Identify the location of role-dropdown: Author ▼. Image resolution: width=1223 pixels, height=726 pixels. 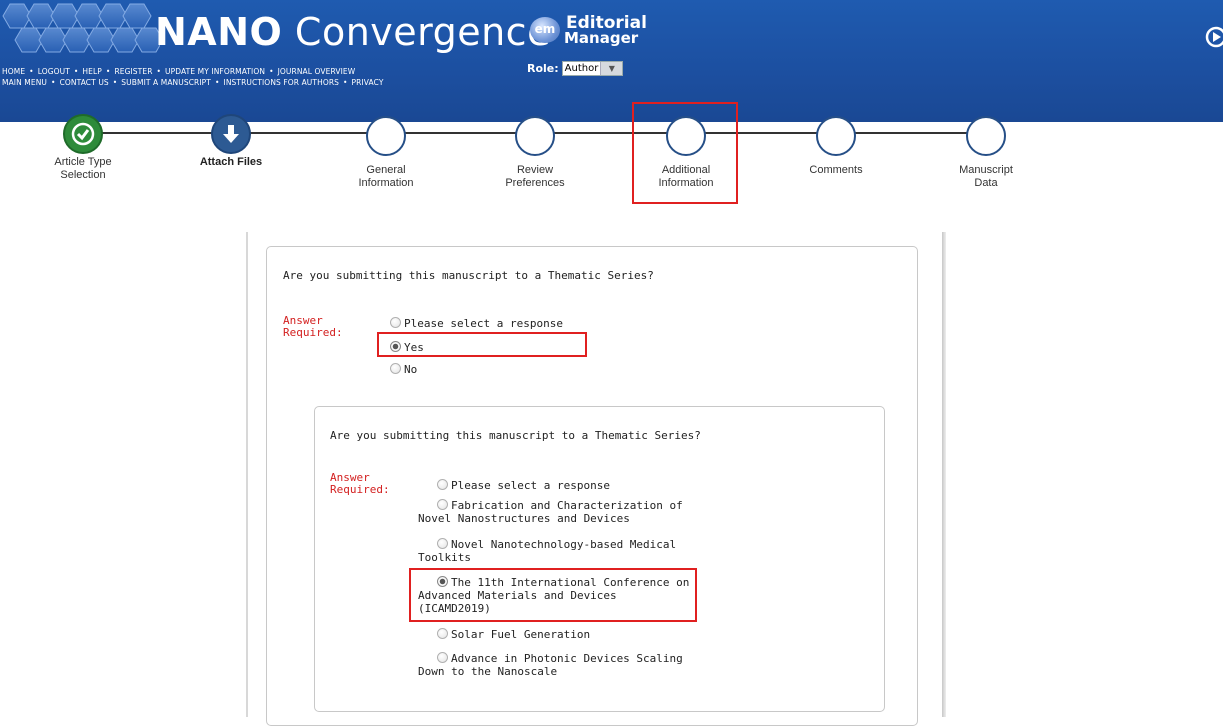
(592, 68).